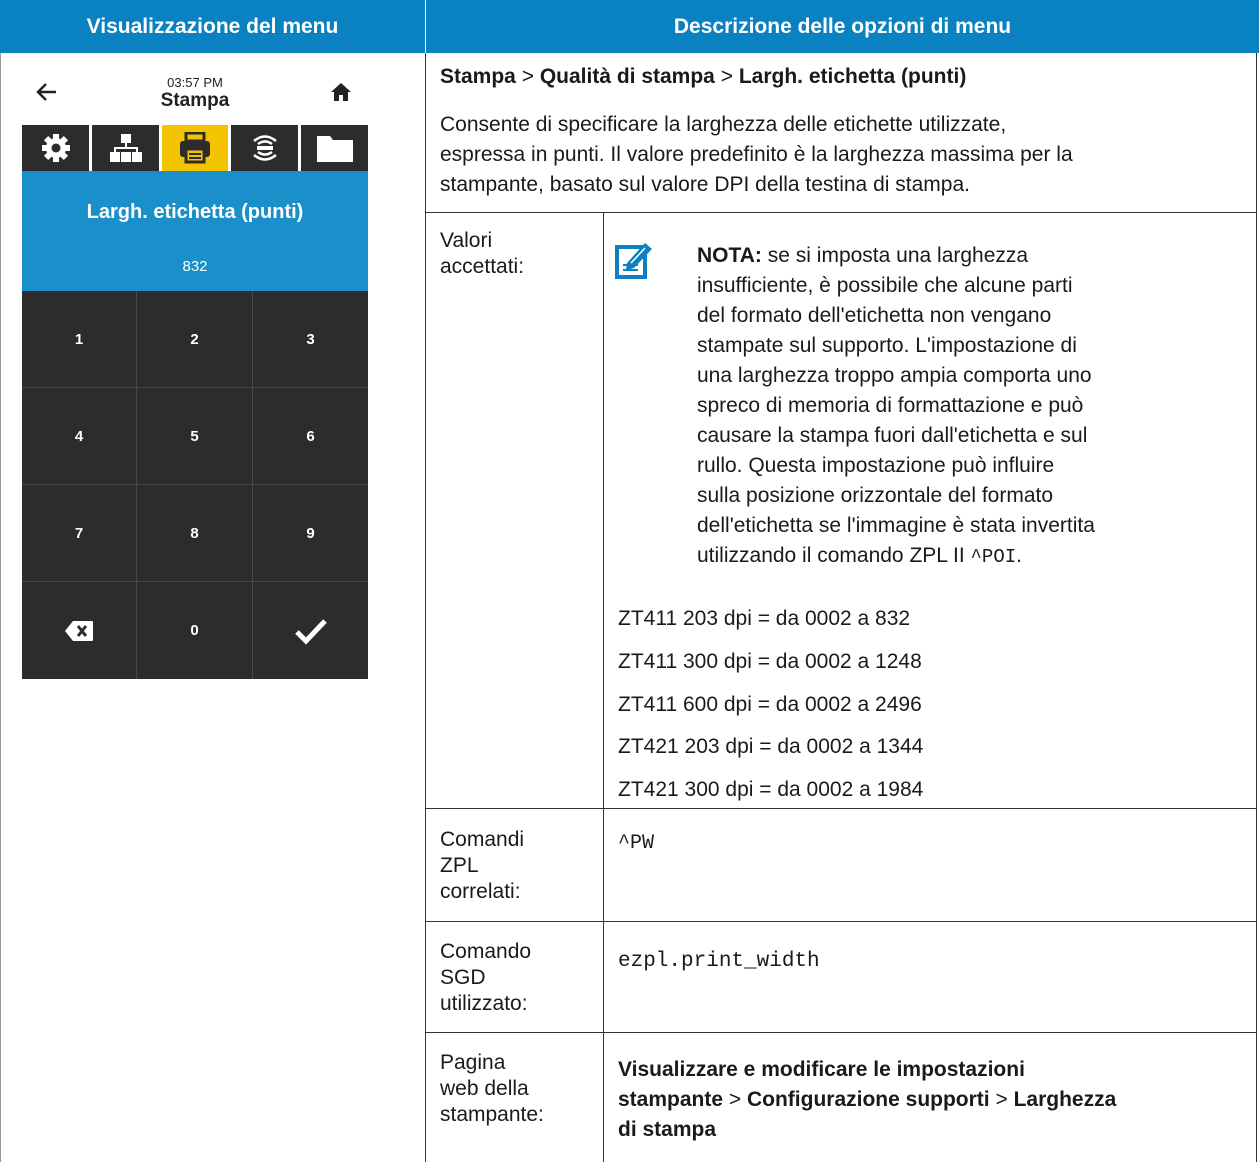 The image size is (1259, 1162). I want to click on note-line: del formato dell'etichetta non vengano, so click(874, 315).